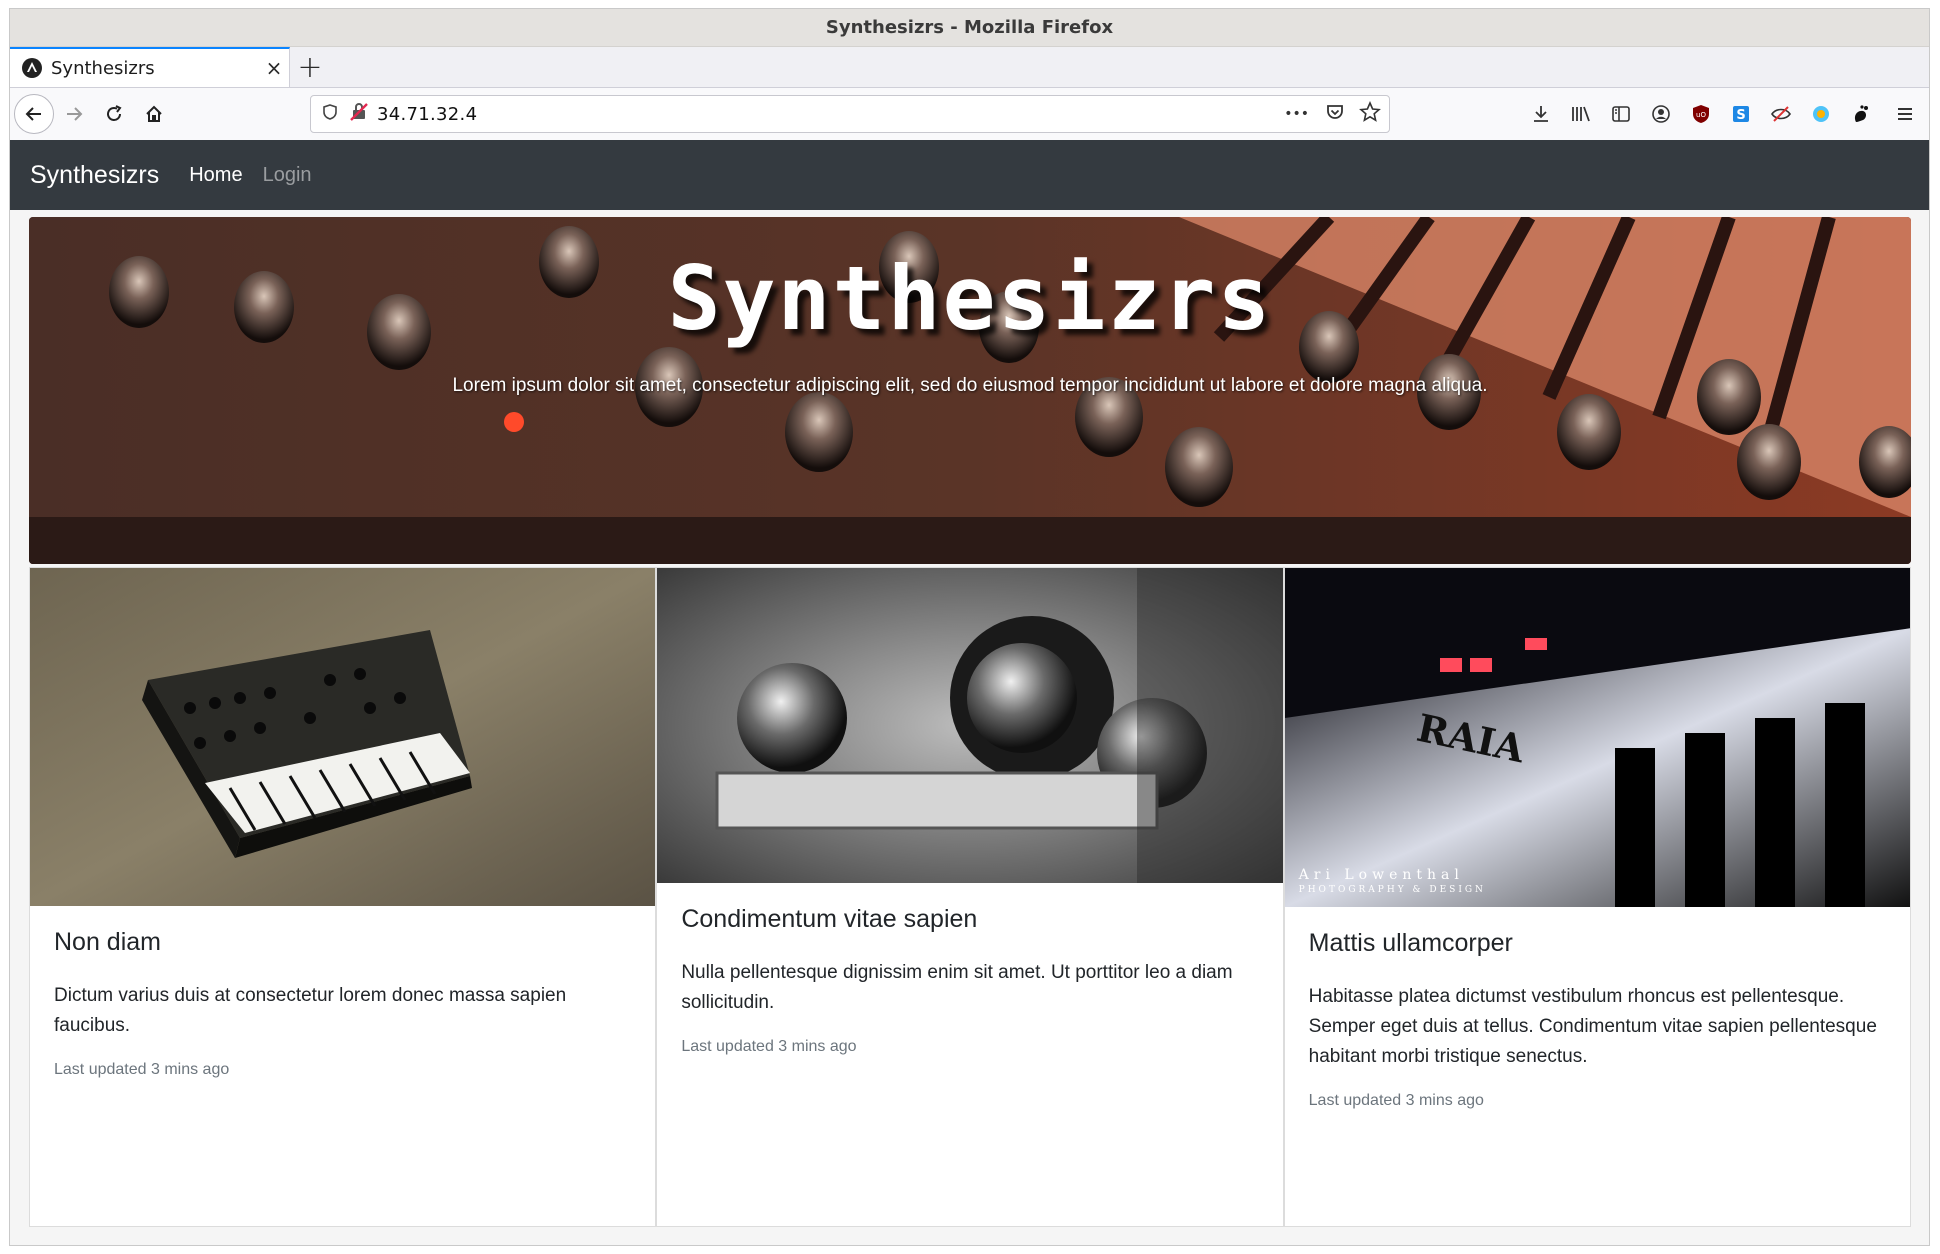 This screenshot has height=1254, width=1940. What do you see at coordinates (1296, 114) in the screenshot?
I see `page-actions-more-icon: •••` at bounding box center [1296, 114].